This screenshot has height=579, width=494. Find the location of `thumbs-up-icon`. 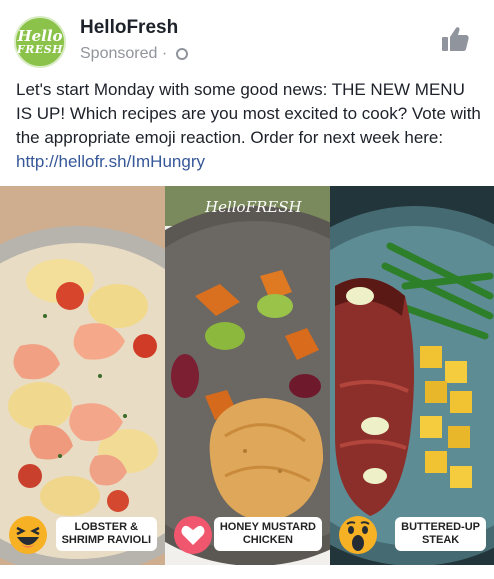

thumbs-up-icon is located at coordinates (455, 39).